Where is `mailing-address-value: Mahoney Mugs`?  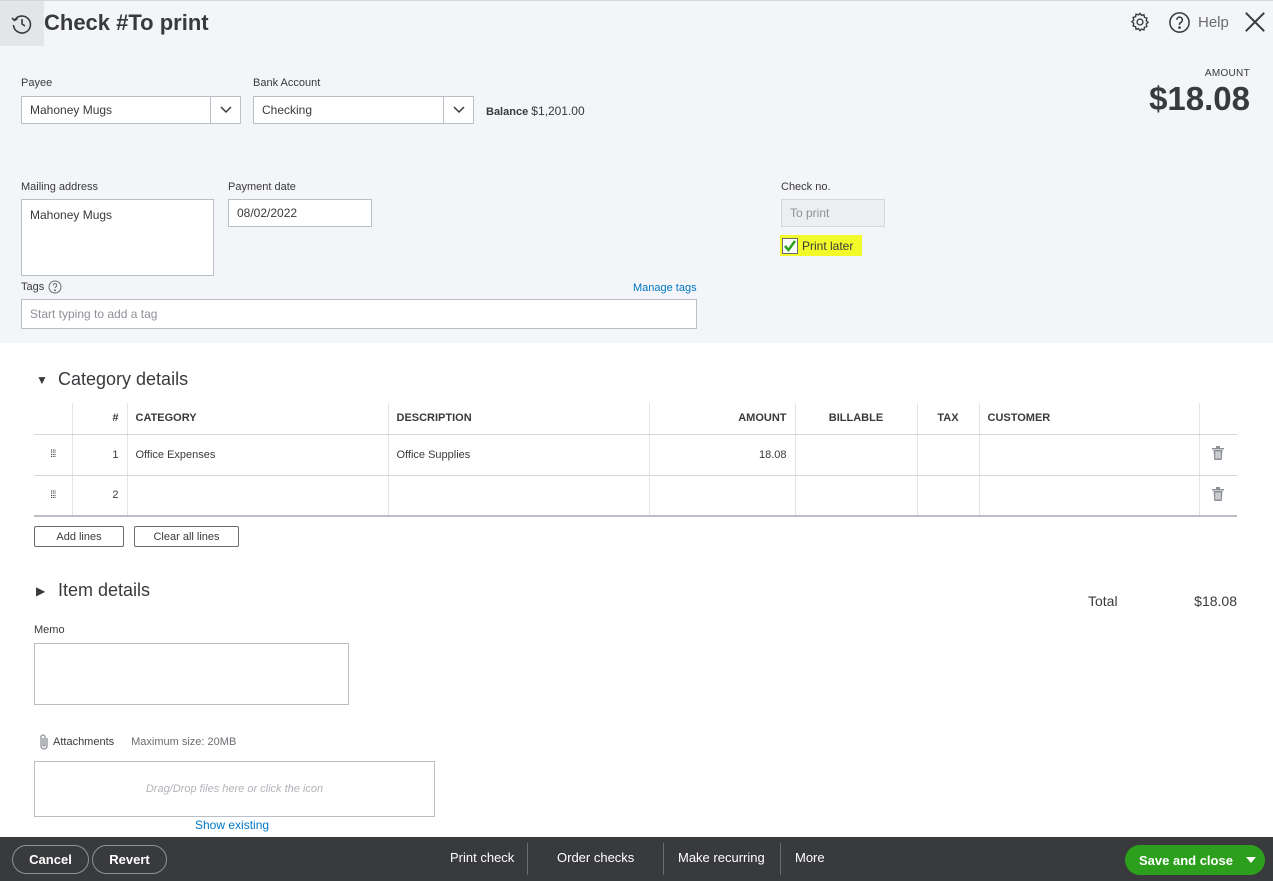 mailing-address-value: Mahoney Mugs is located at coordinates (71, 215).